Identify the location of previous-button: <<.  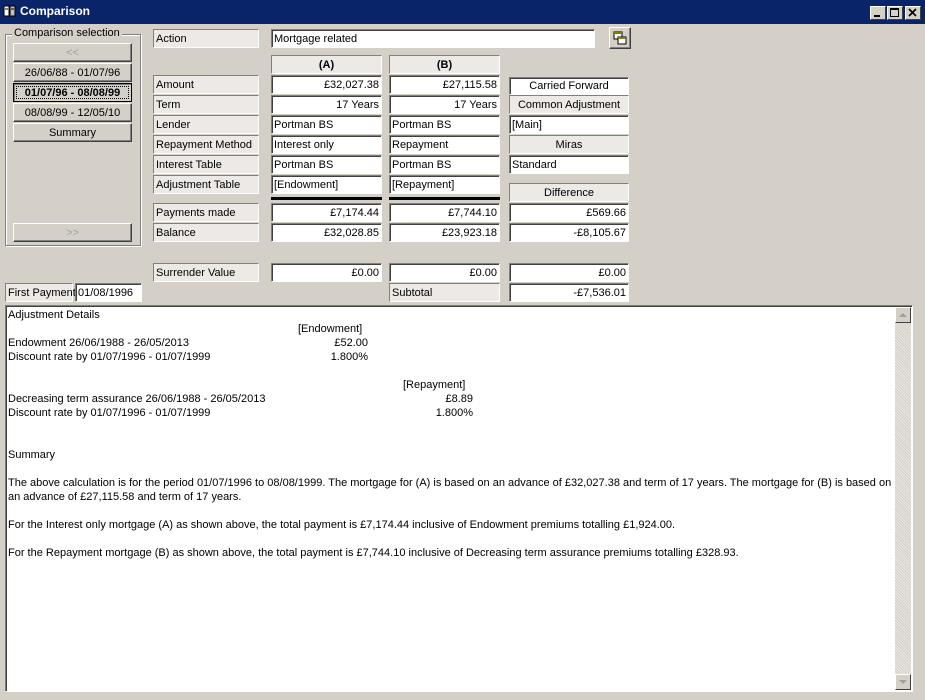
(72, 52).